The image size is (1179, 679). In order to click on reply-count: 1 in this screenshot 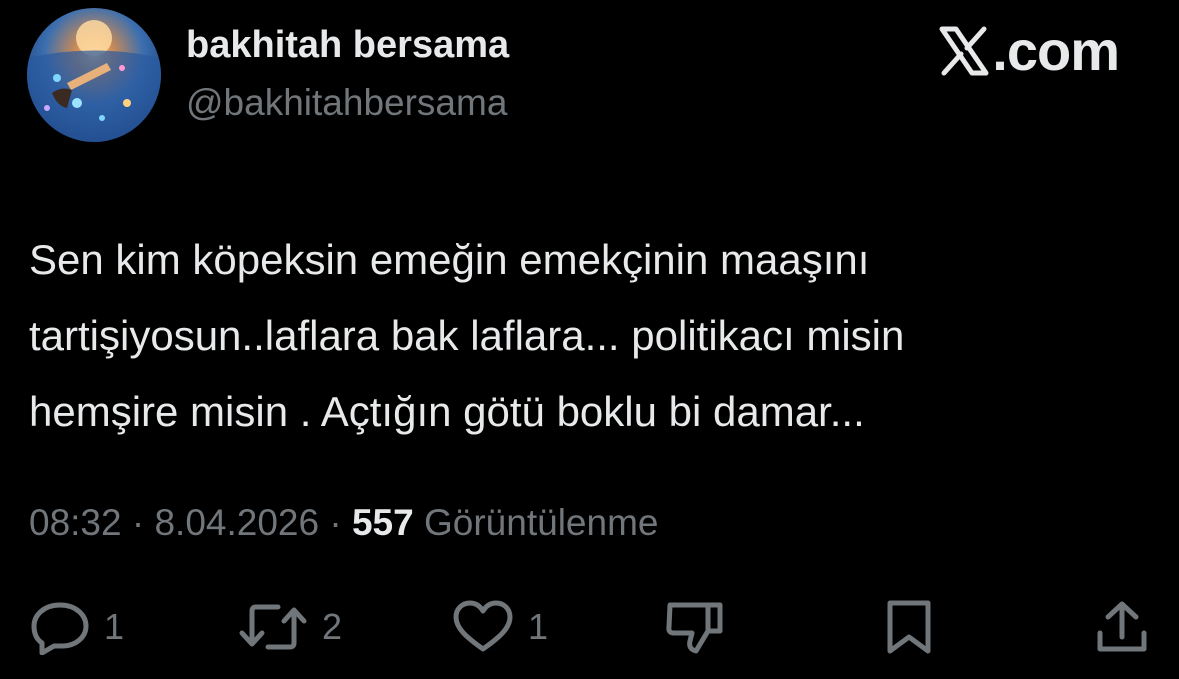, I will do `click(114, 626)`.